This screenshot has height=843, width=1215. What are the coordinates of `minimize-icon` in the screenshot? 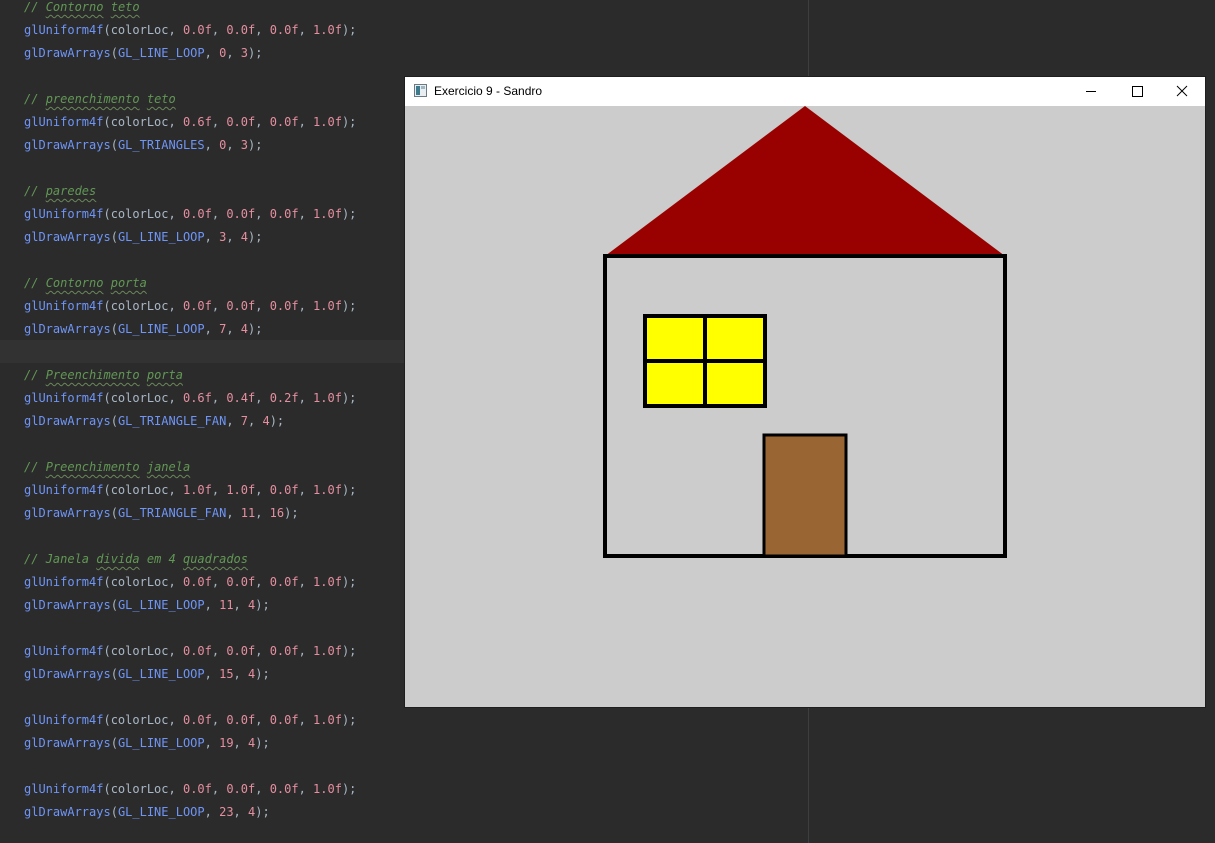 It's located at (1091, 91).